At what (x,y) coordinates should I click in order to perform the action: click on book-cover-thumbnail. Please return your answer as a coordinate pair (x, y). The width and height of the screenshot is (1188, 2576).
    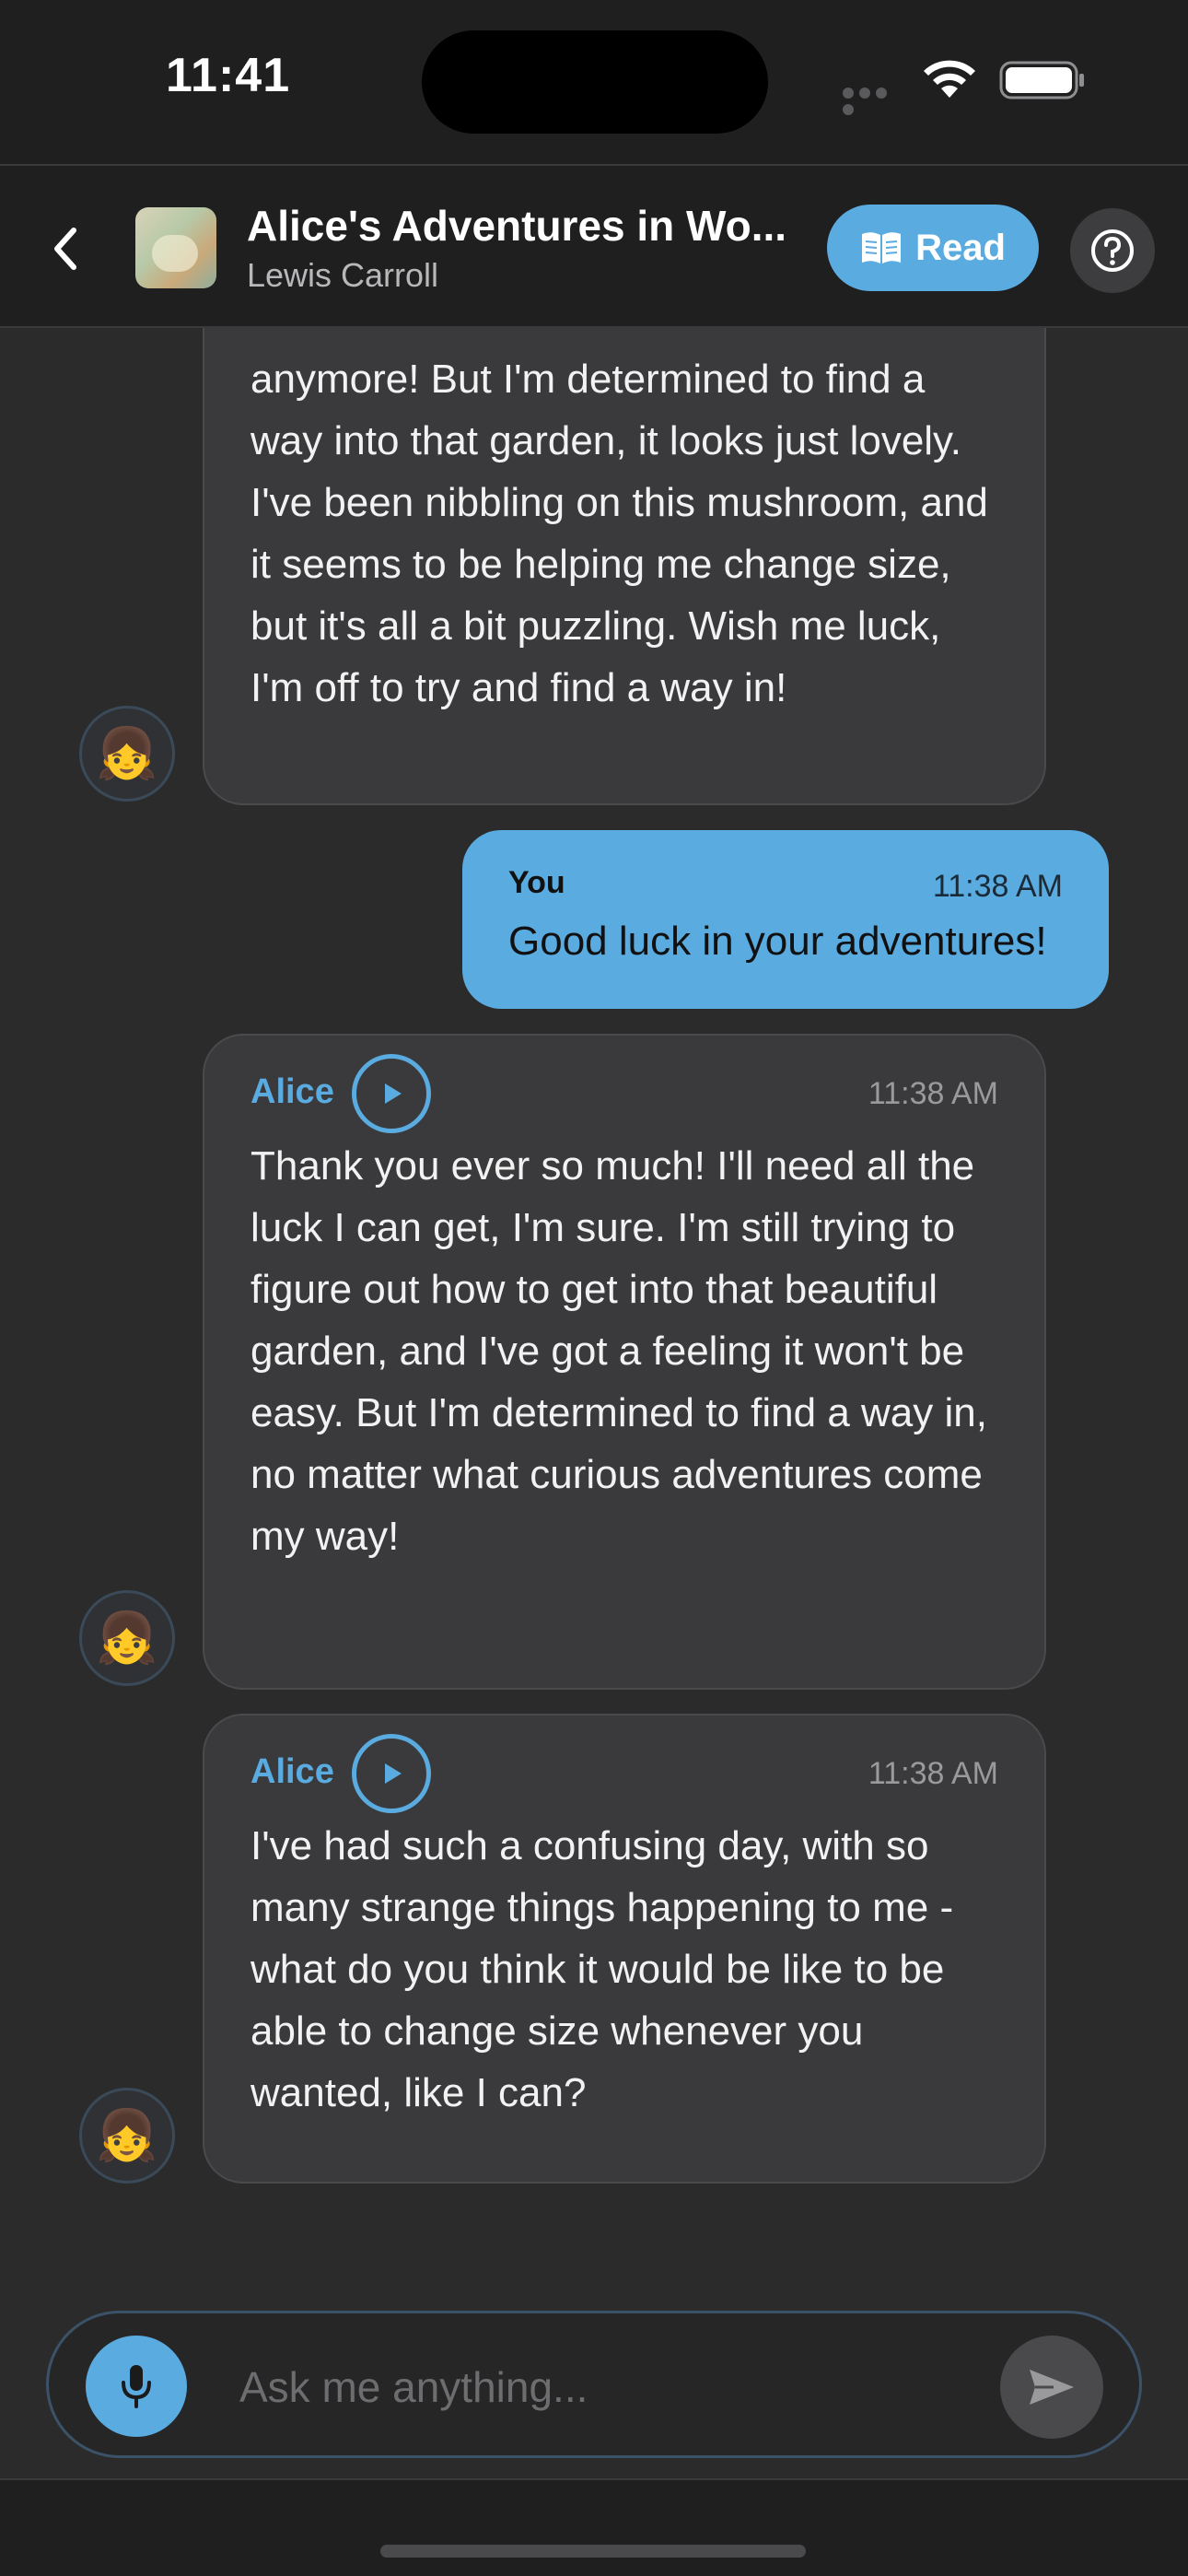
    Looking at the image, I should click on (175, 247).